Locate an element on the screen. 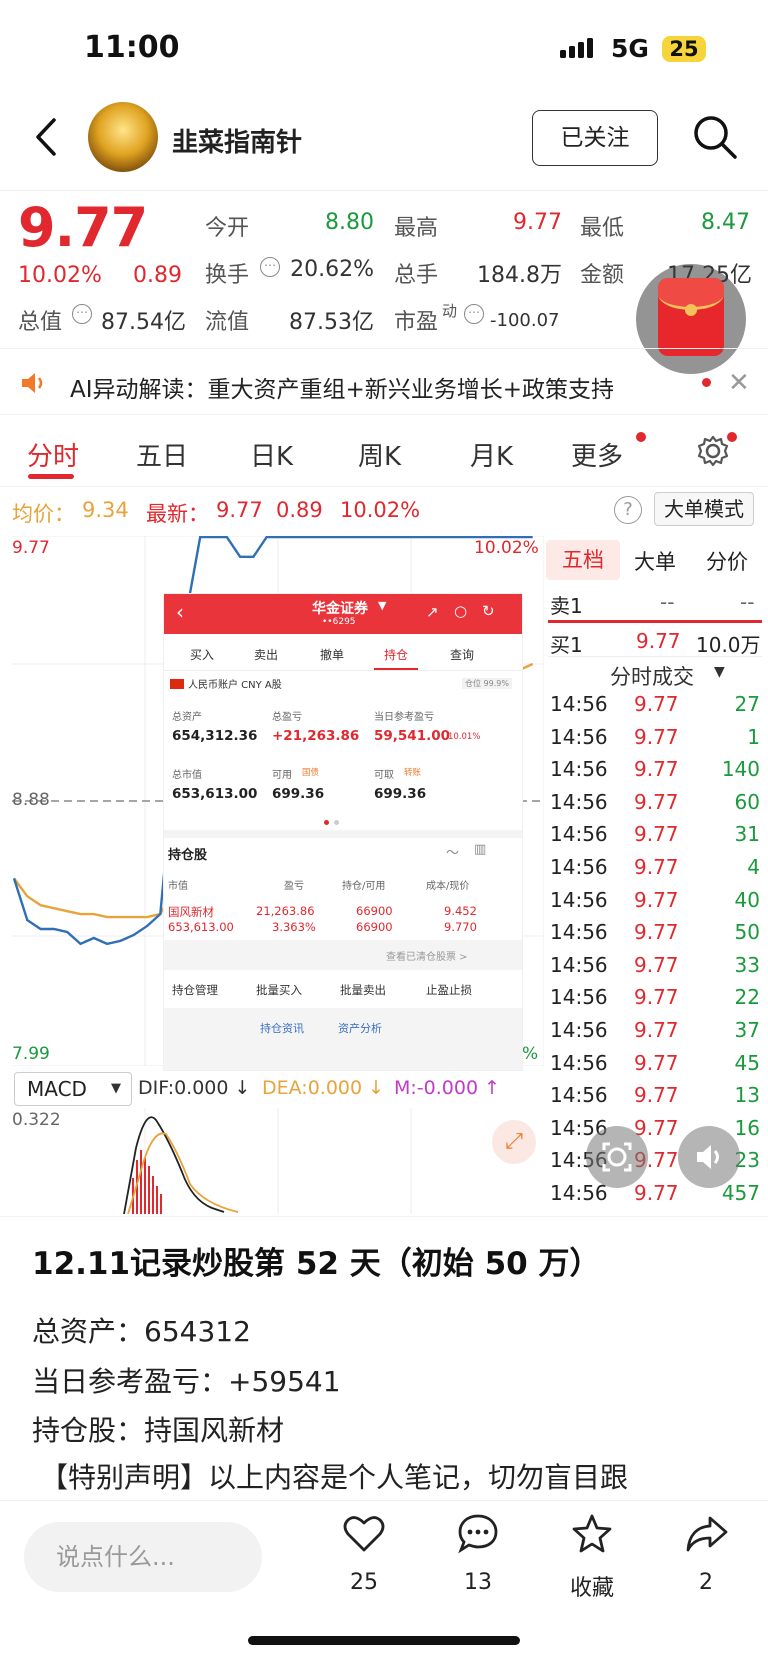 Image resolution: width=768 pixels, height=1663 pixels. bottom-tab: 资产分析 is located at coordinates (360, 1028).